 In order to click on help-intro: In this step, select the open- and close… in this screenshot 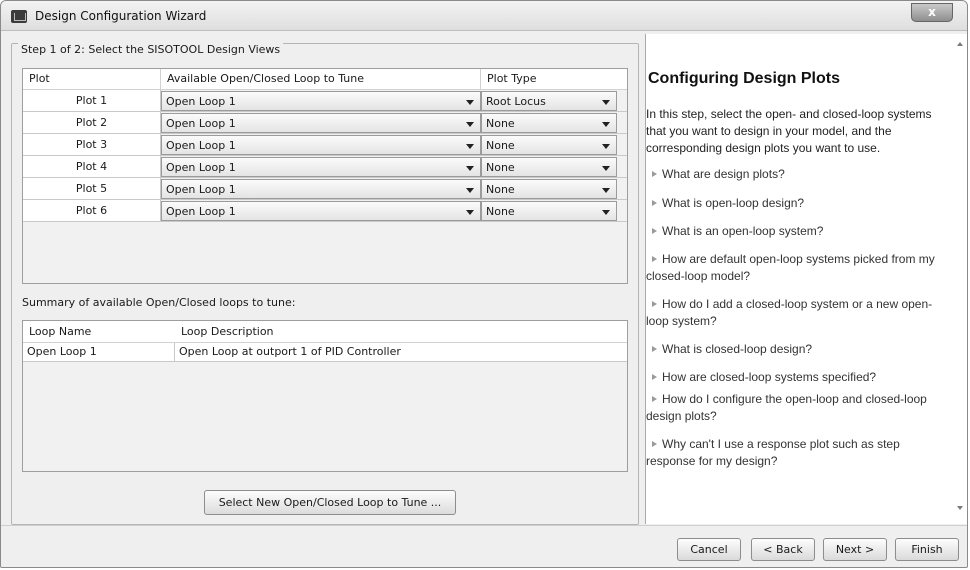, I will do `click(789, 131)`.